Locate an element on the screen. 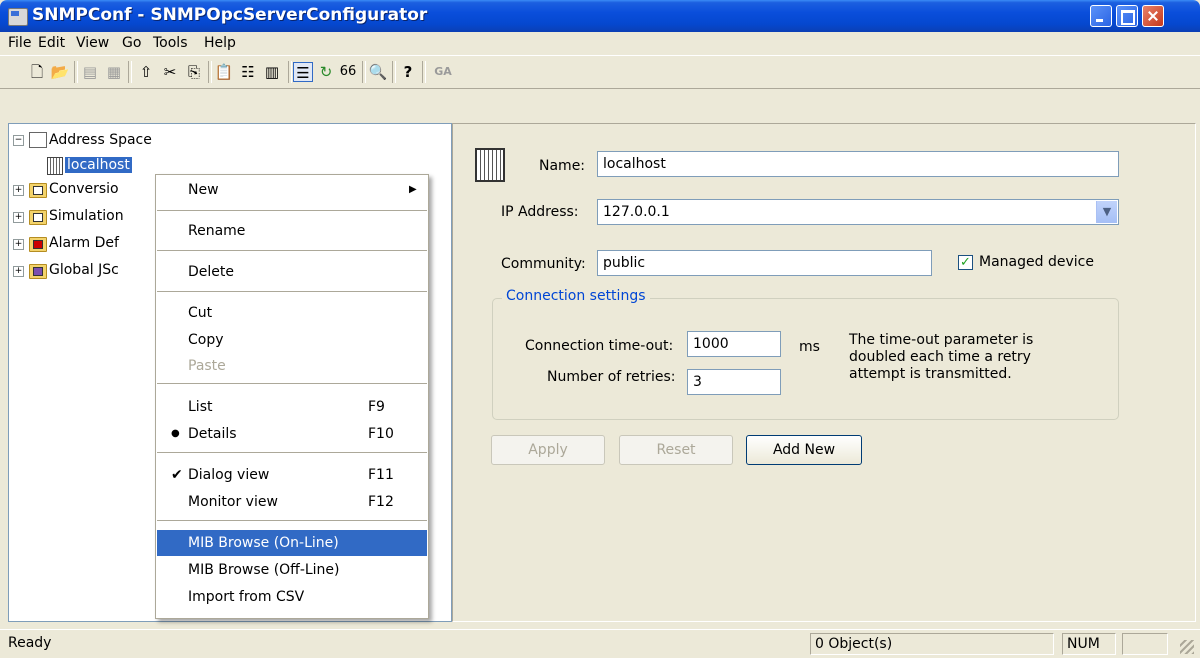  window-title: SNMPConf - SNMPOpcServerConfigurator is located at coordinates (230, 15).